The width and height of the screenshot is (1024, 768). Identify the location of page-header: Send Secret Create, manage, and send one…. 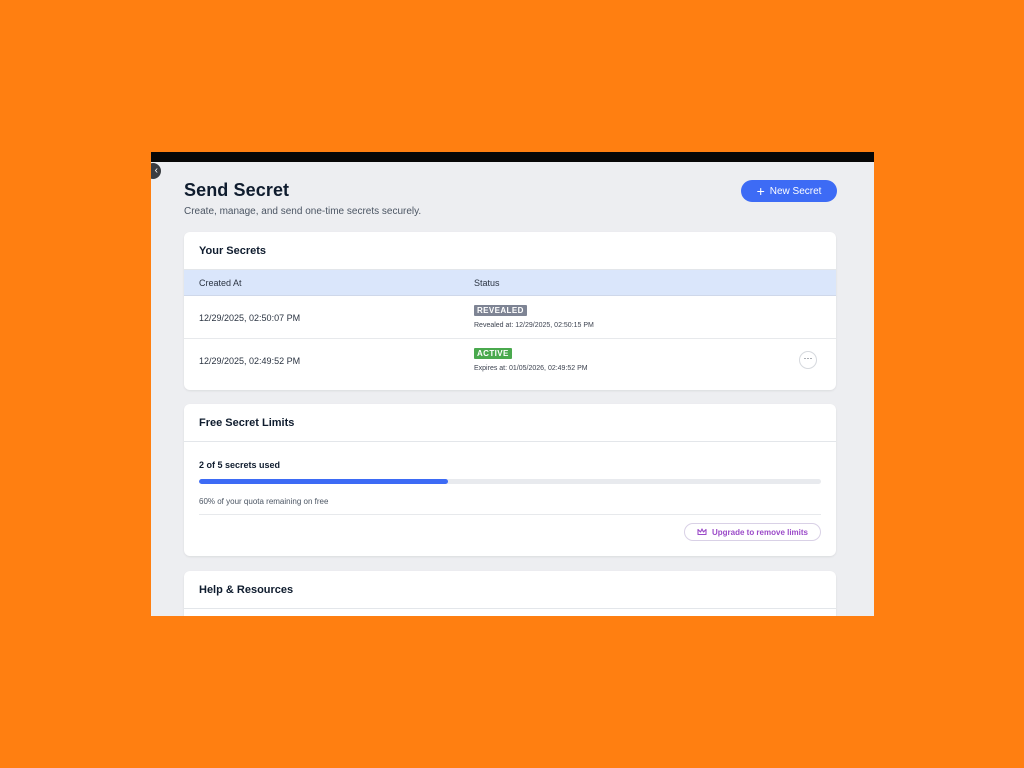
(302, 198).